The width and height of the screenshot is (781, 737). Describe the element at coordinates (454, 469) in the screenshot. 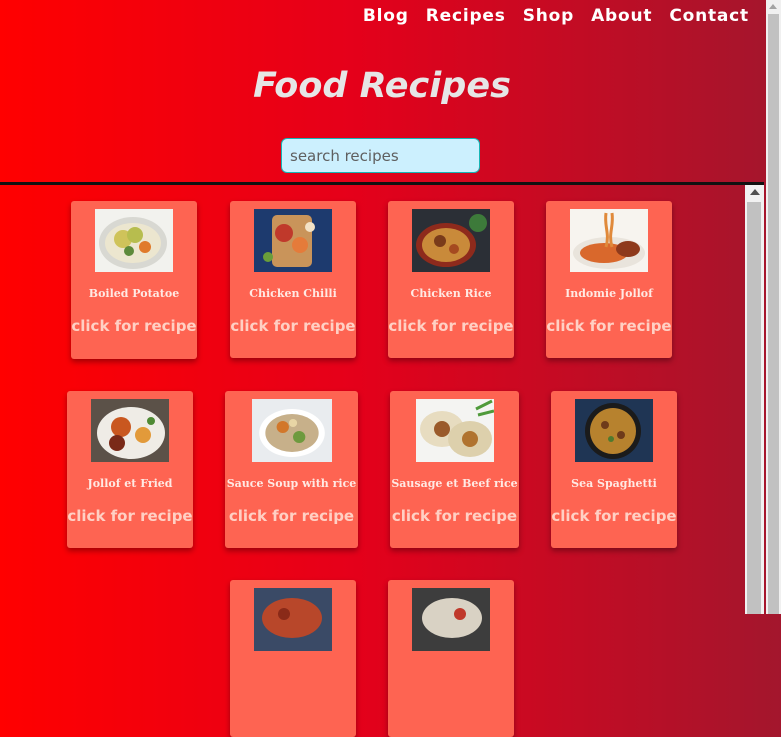

I see `recipe-card-sausage-et-beef-rice: Sausage et Beef rice click for recipe` at that location.